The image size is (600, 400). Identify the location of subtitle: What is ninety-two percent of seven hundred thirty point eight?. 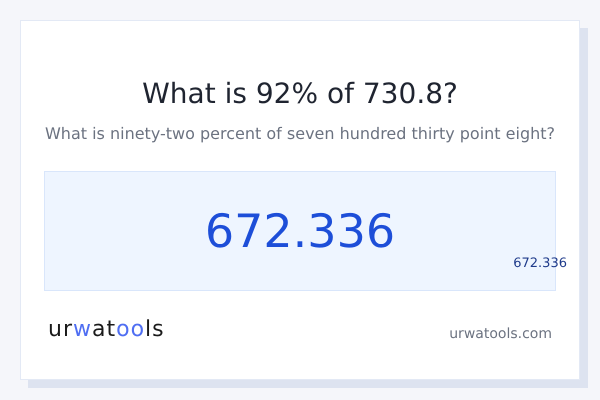
(300, 134).